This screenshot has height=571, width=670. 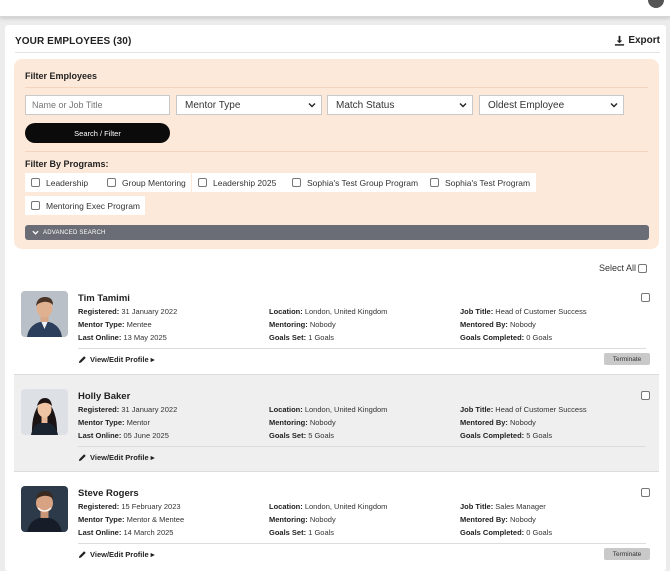 I want to click on program-label: Sophia's Test Group Program, so click(x=363, y=182).